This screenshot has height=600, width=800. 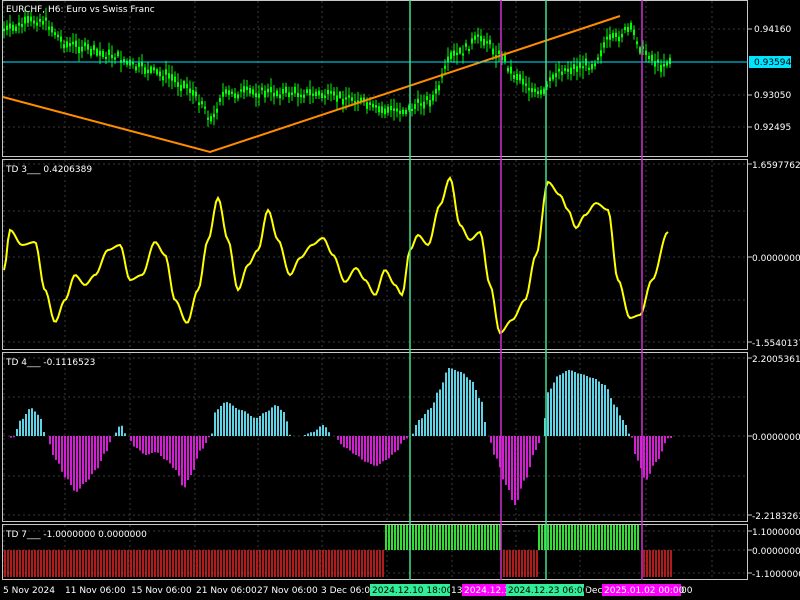 I want to click on price-label-bottom: 0.92495, so click(x=772, y=128).